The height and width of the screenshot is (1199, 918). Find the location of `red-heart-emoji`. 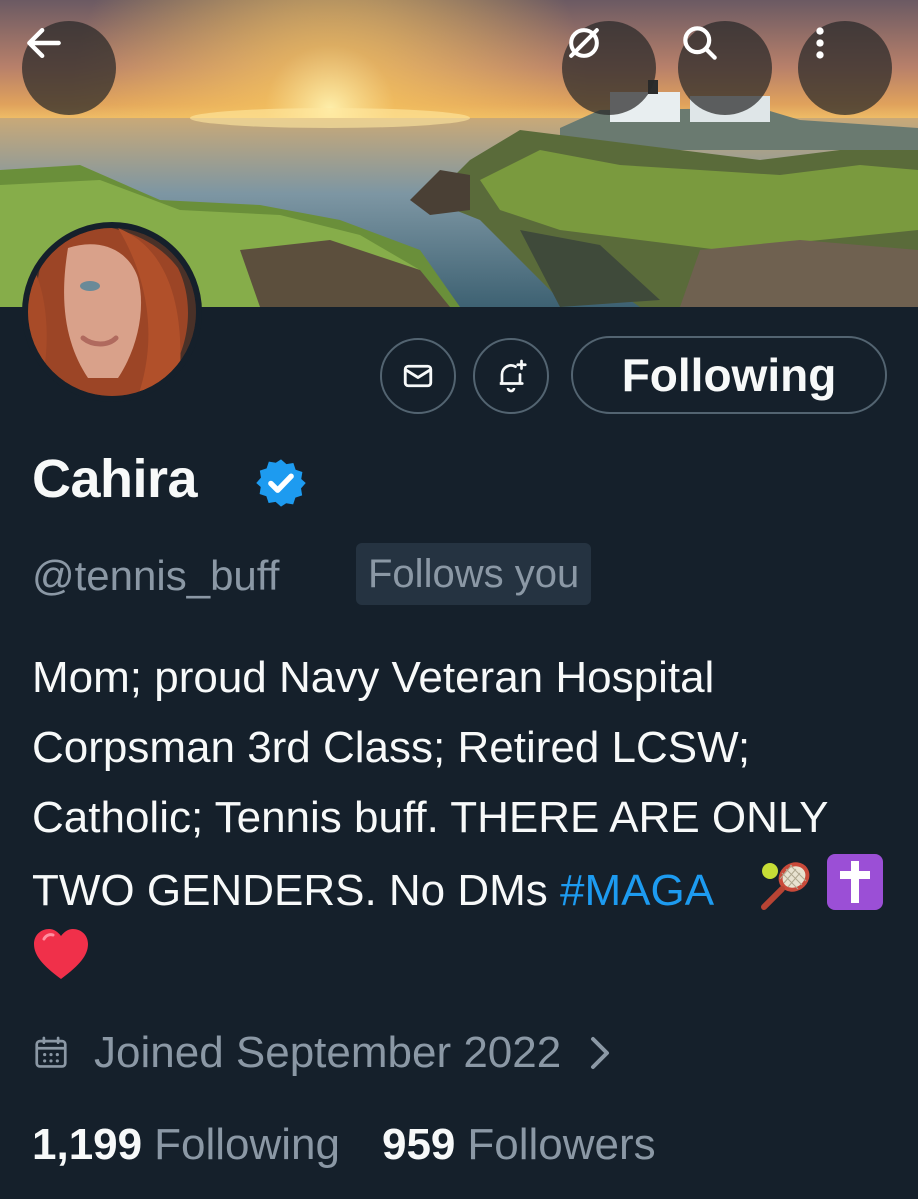

red-heart-emoji is located at coordinates (61, 954).